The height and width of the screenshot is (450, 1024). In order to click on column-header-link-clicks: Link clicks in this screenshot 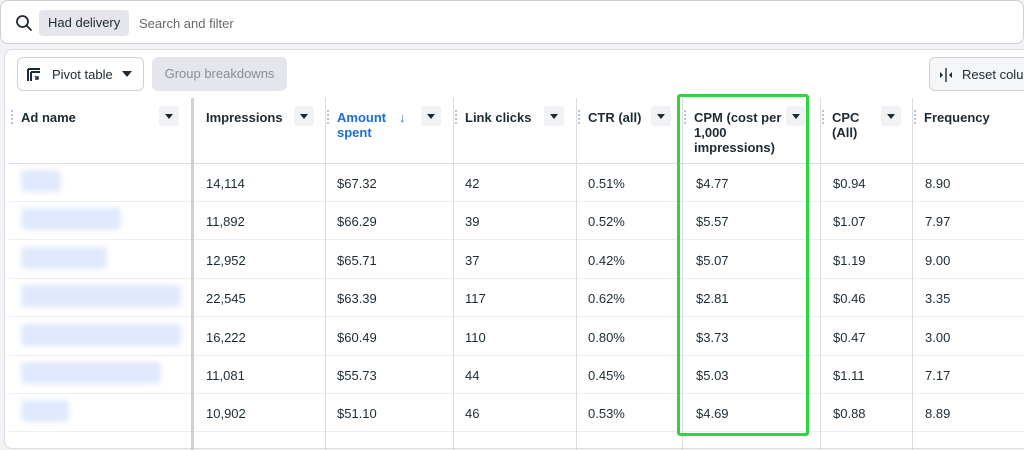, I will do `click(514, 131)`.